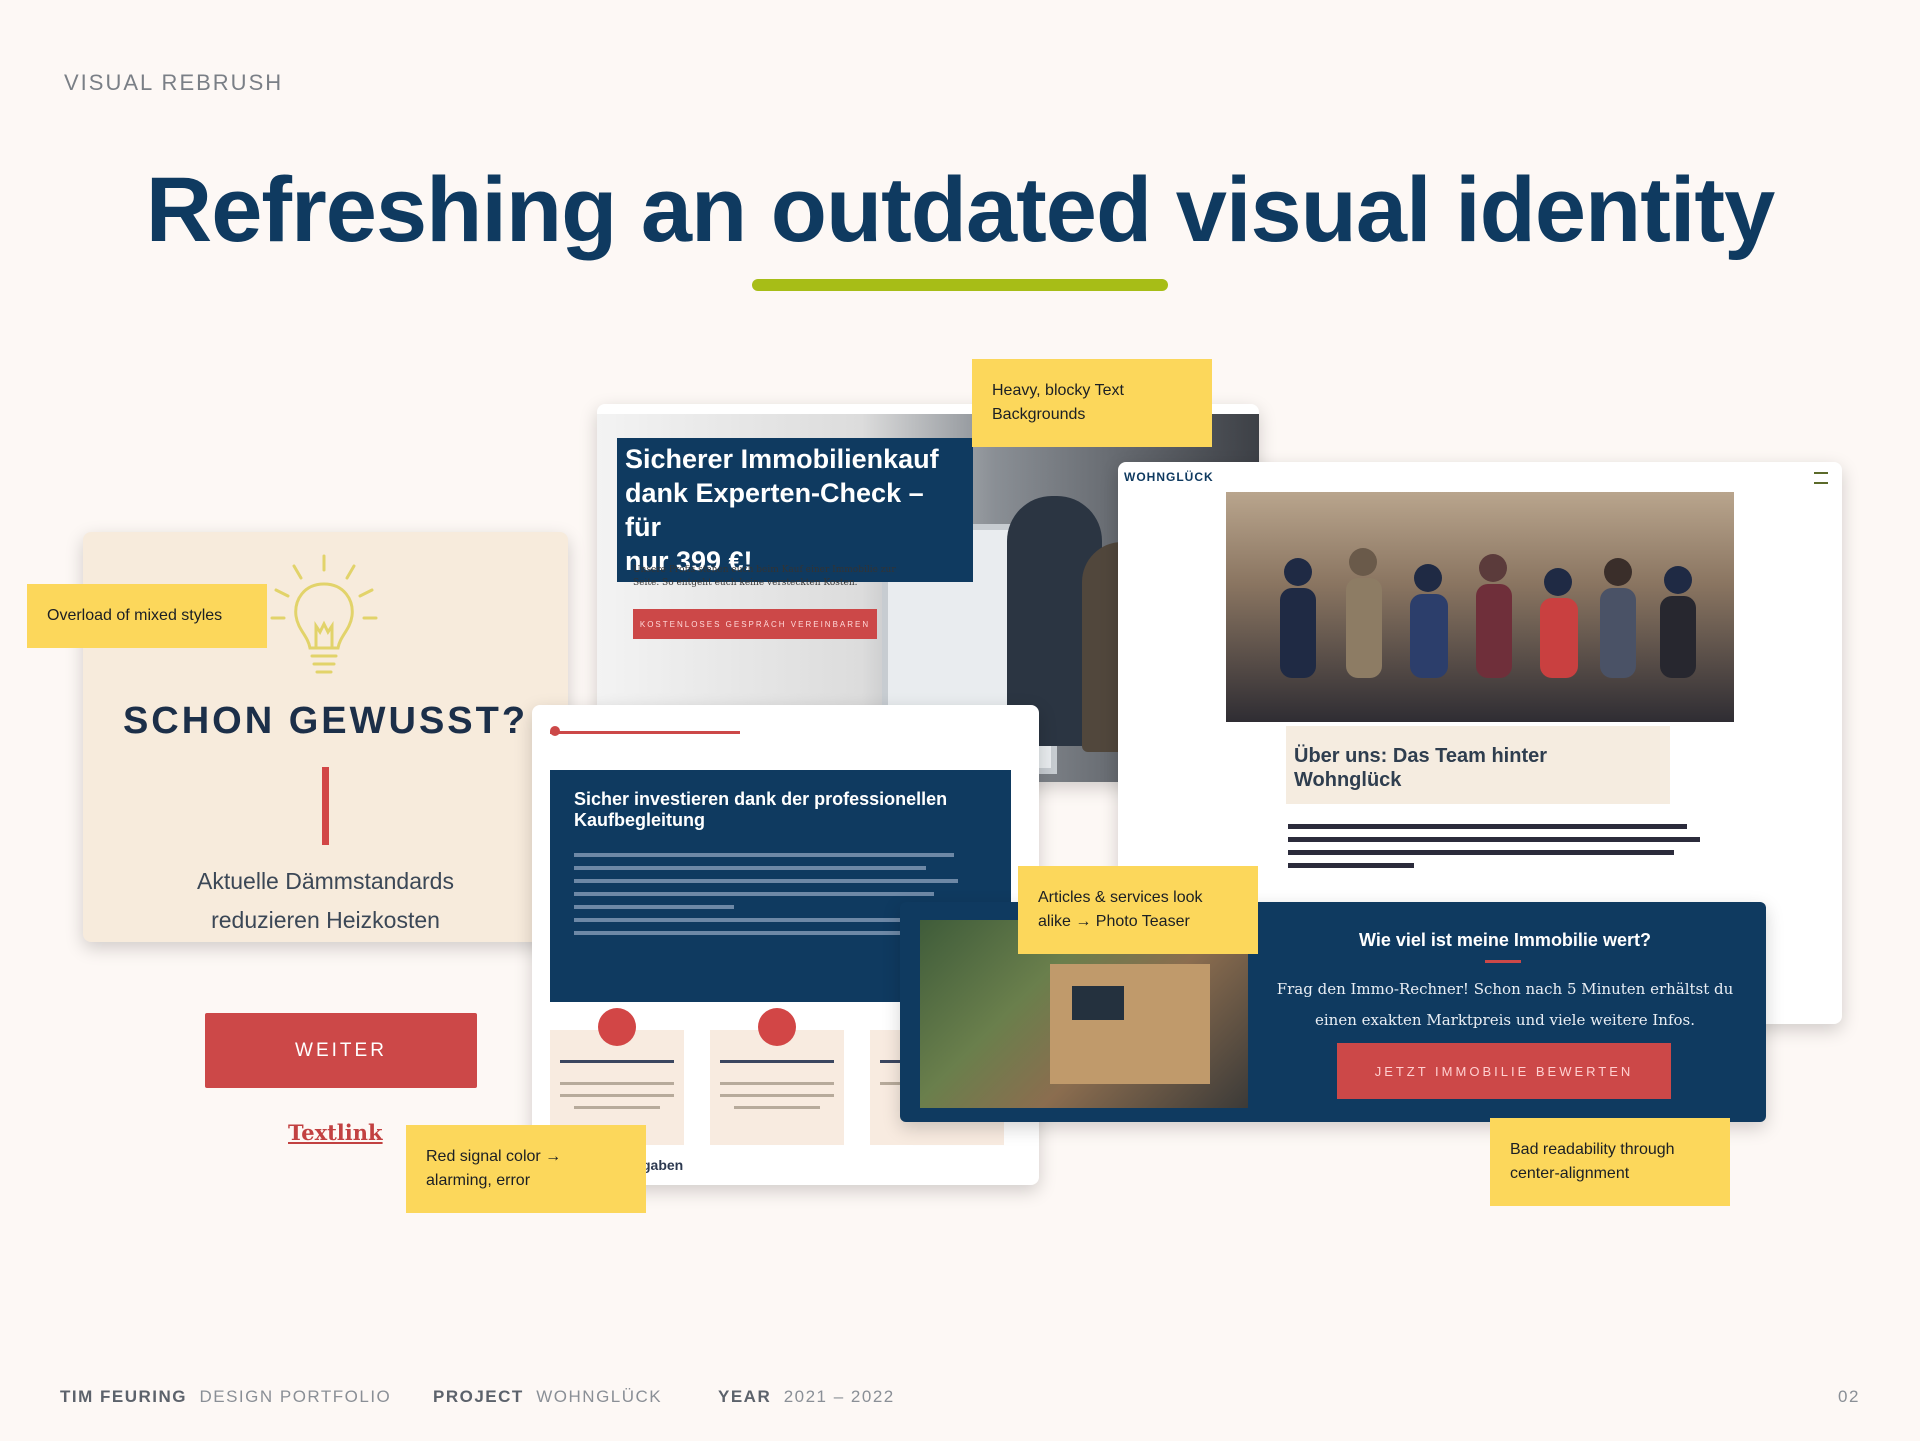 This screenshot has height=1441, width=1920. What do you see at coordinates (663, 1165) in the screenshot?
I see `invest-footer-text: gaben` at bounding box center [663, 1165].